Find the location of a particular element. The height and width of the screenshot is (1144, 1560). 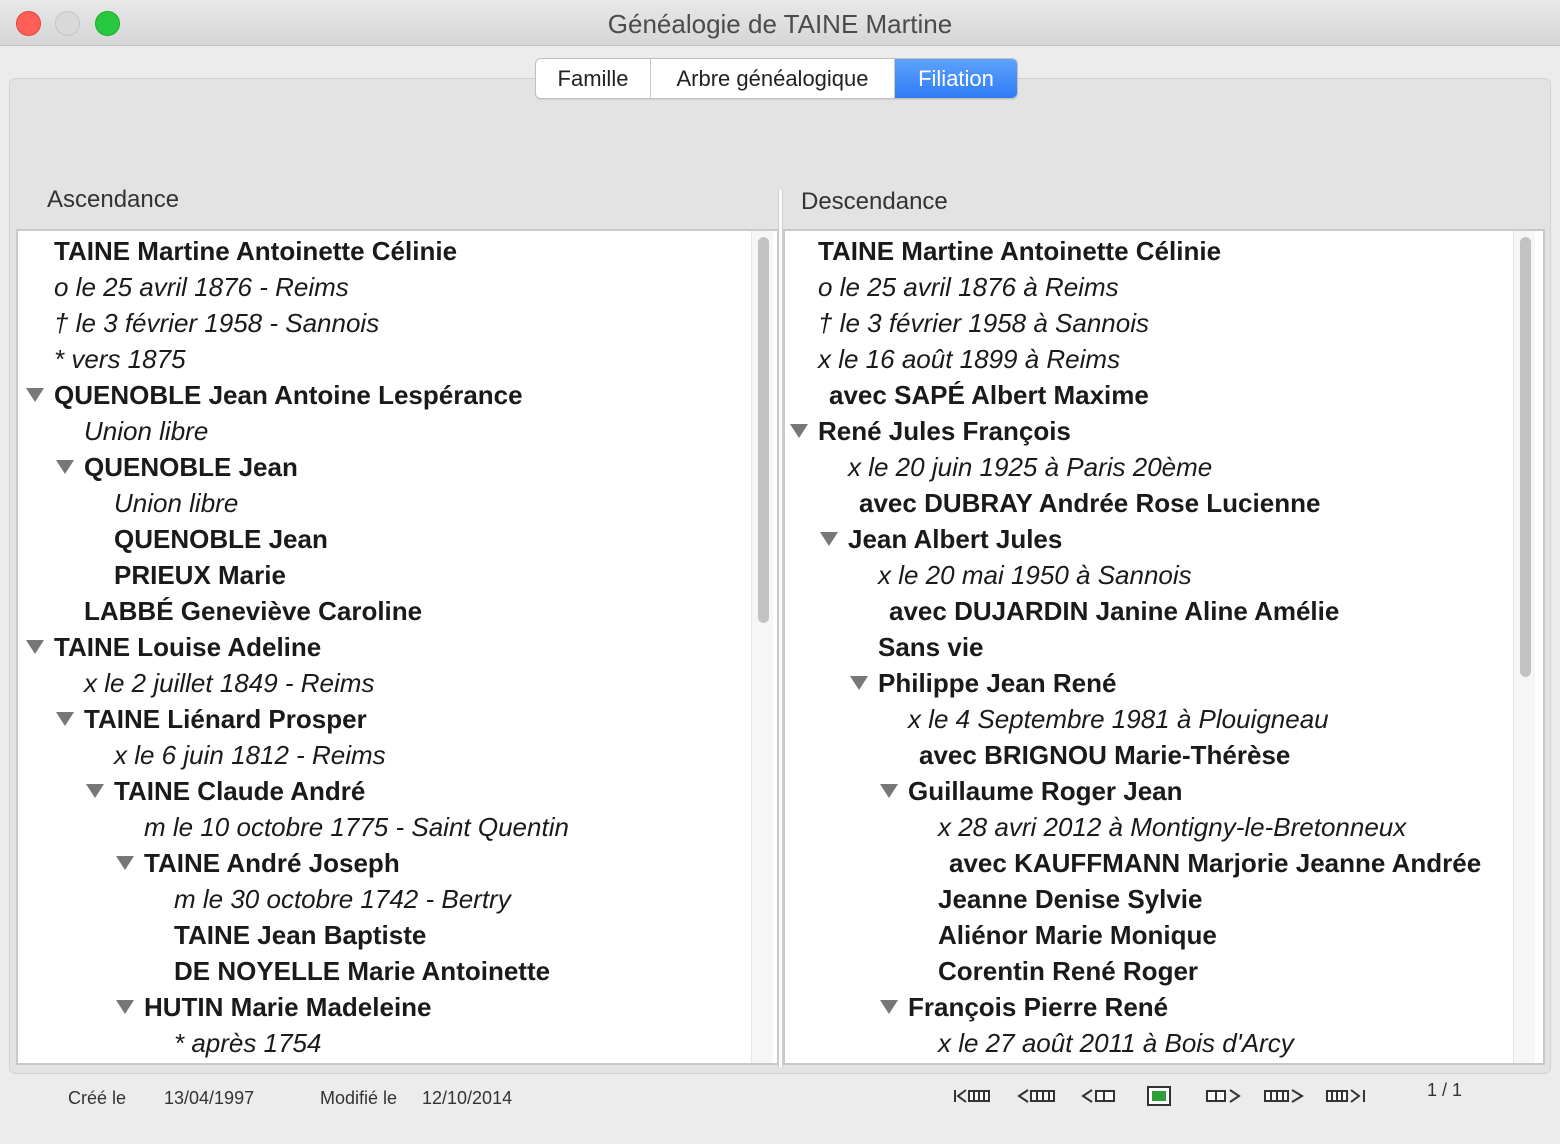

fast-back-button is located at coordinates (1037, 1096).